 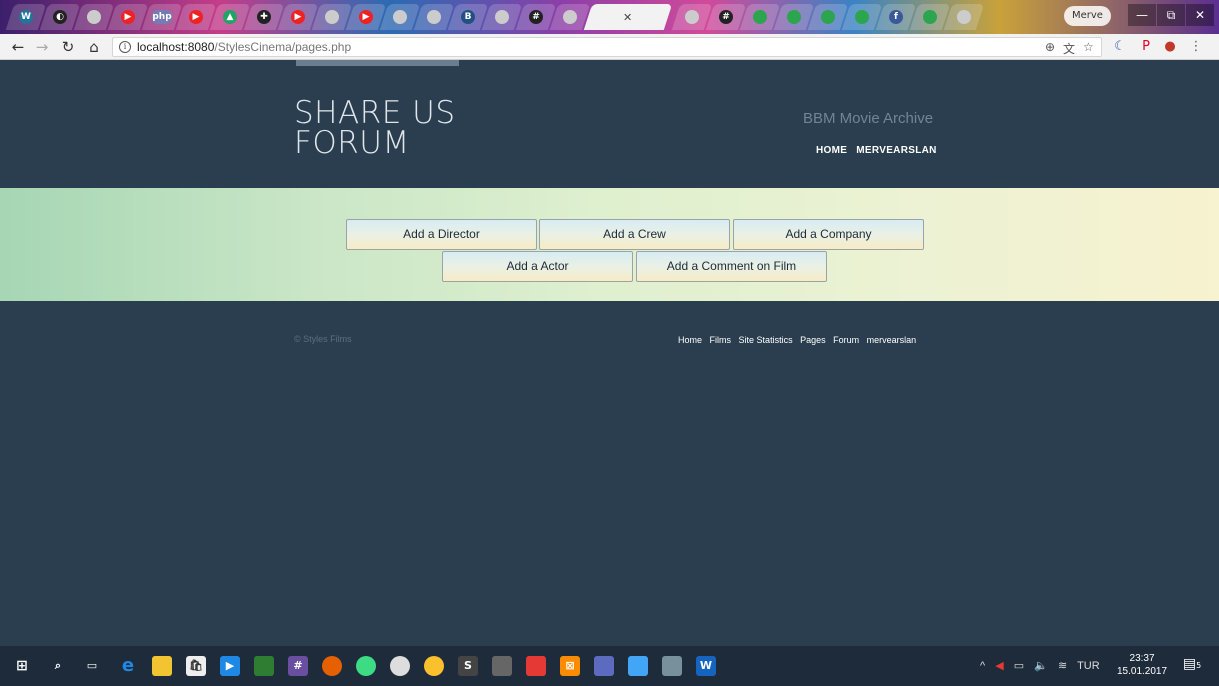 What do you see at coordinates (1192, 666) in the screenshot?
I see `notification-icon: ▤5` at bounding box center [1192, 666].